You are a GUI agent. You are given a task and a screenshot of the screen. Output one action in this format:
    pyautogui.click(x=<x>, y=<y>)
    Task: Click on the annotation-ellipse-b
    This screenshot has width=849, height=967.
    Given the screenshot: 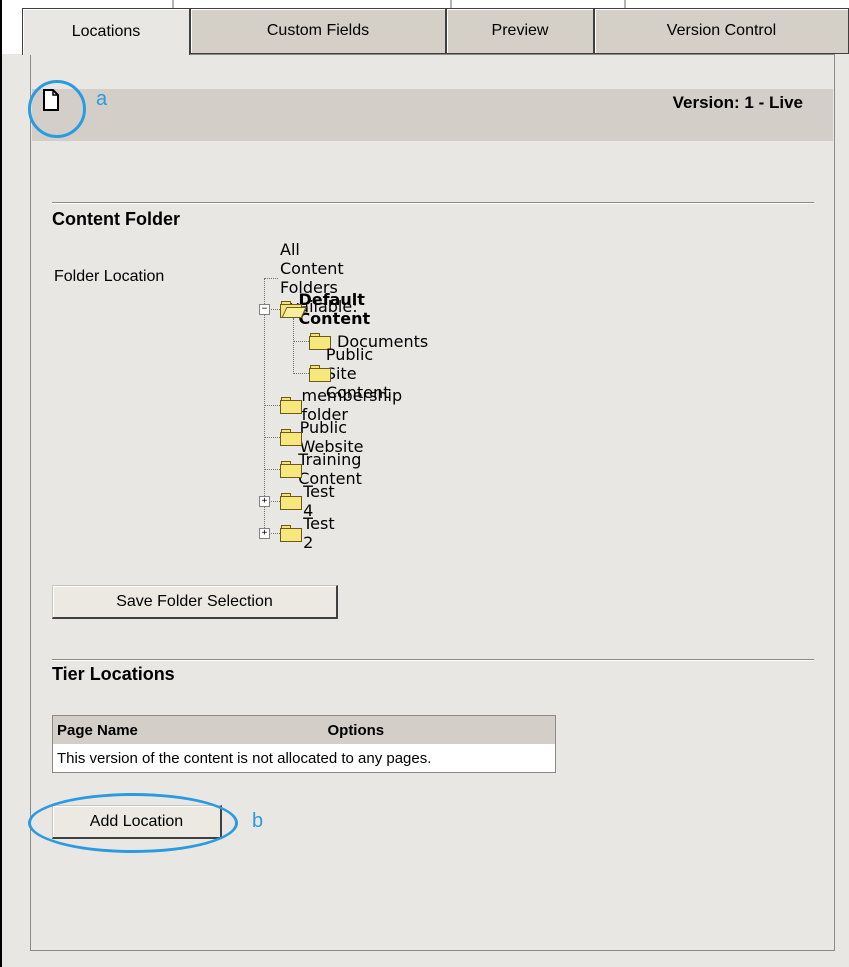 What is the action you would take?
    pyautogui.click(x=133, y=823)
    